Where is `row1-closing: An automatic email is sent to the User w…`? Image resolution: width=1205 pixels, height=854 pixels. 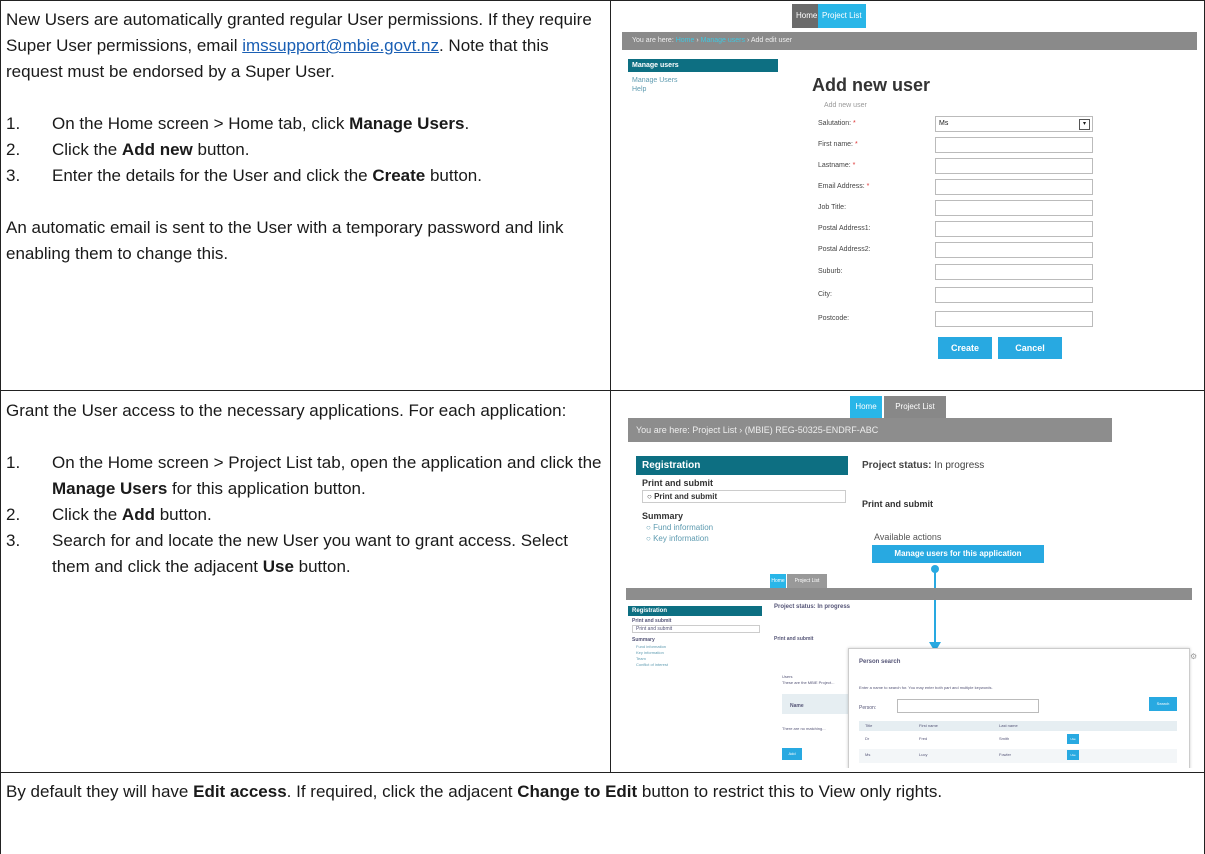 row1-closing: An automatic email is sent to the User w… is located at coordinates (285, 240).